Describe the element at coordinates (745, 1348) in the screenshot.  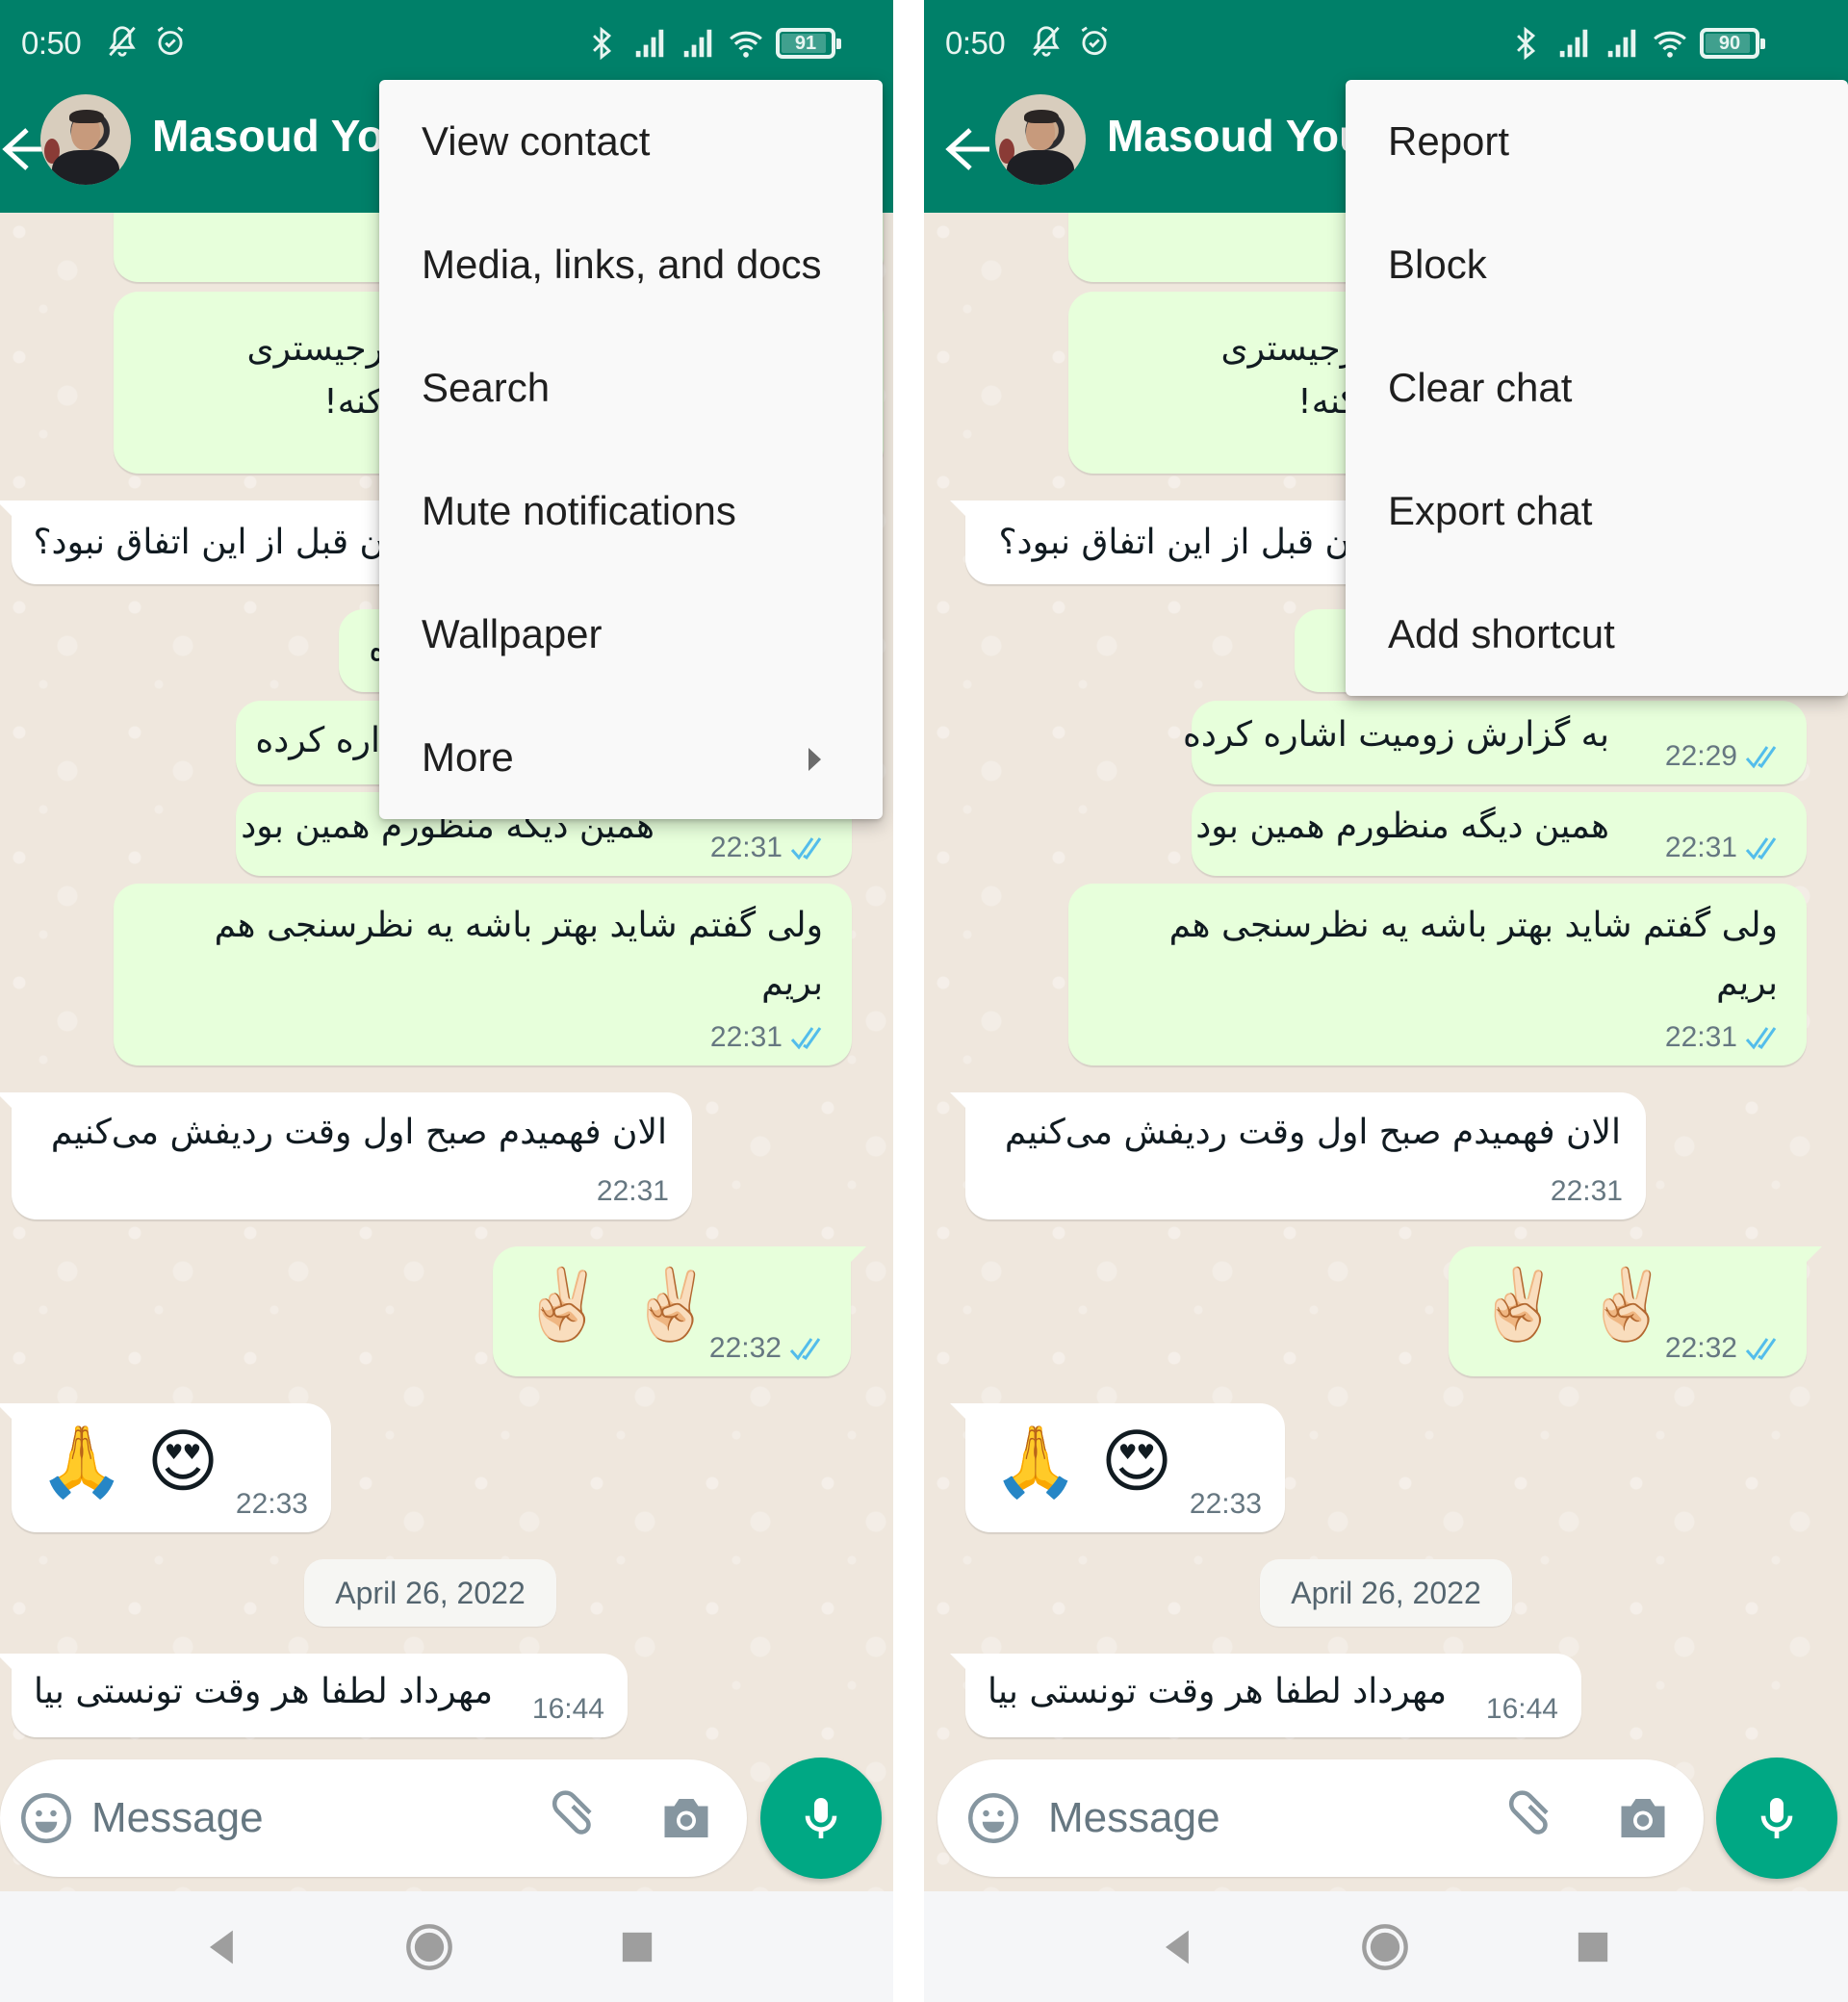
I see `message-time: 22:32` at that location.